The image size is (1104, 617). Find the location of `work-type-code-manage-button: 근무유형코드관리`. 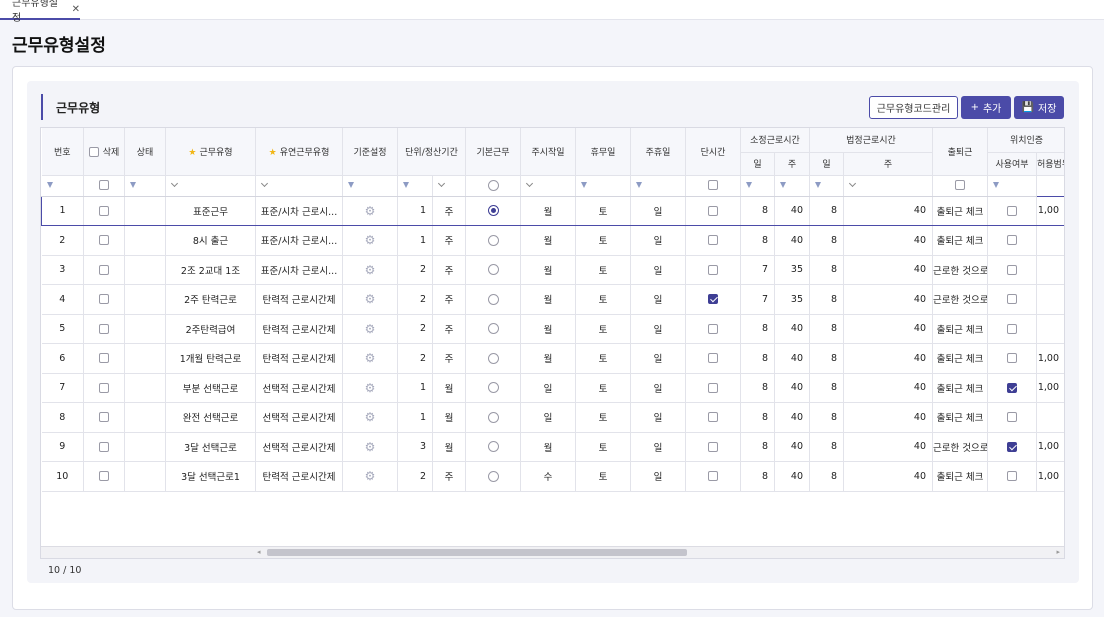

work-type-code-manage-button: 근무유형코드관리 is located at coordinates (913, 107).